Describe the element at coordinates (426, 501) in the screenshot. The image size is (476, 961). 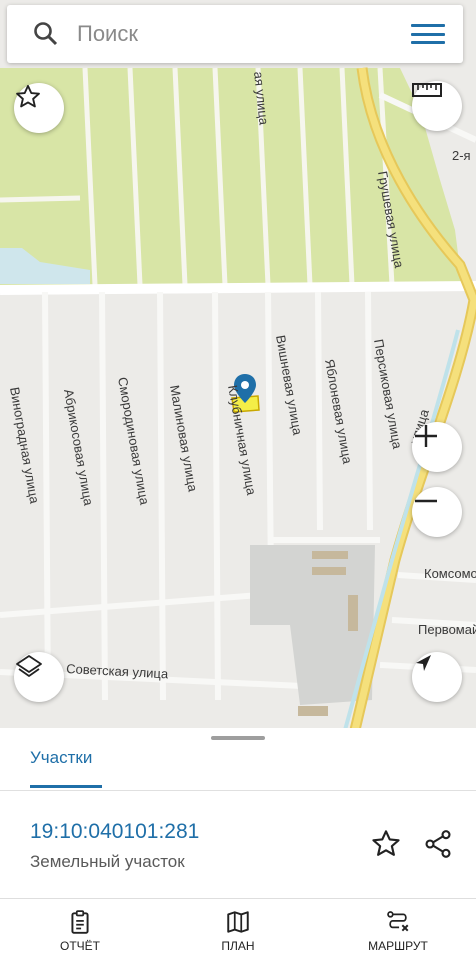
I see `minus-icon` at that location.